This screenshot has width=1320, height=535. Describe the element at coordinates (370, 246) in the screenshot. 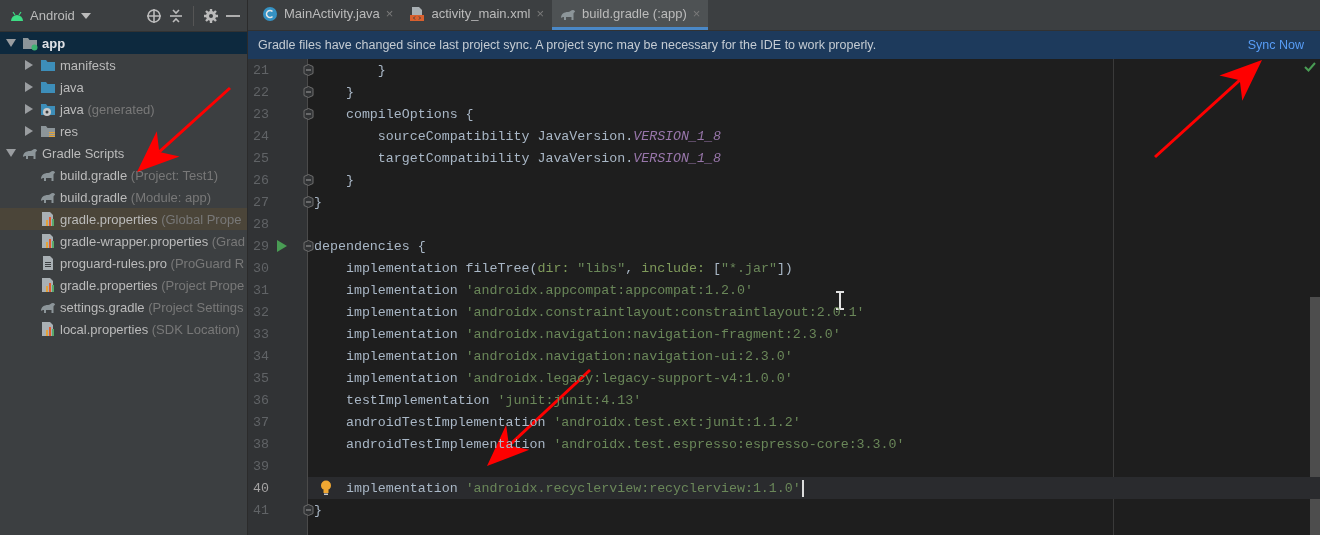

I see `code-line: dependencies {` at that location.